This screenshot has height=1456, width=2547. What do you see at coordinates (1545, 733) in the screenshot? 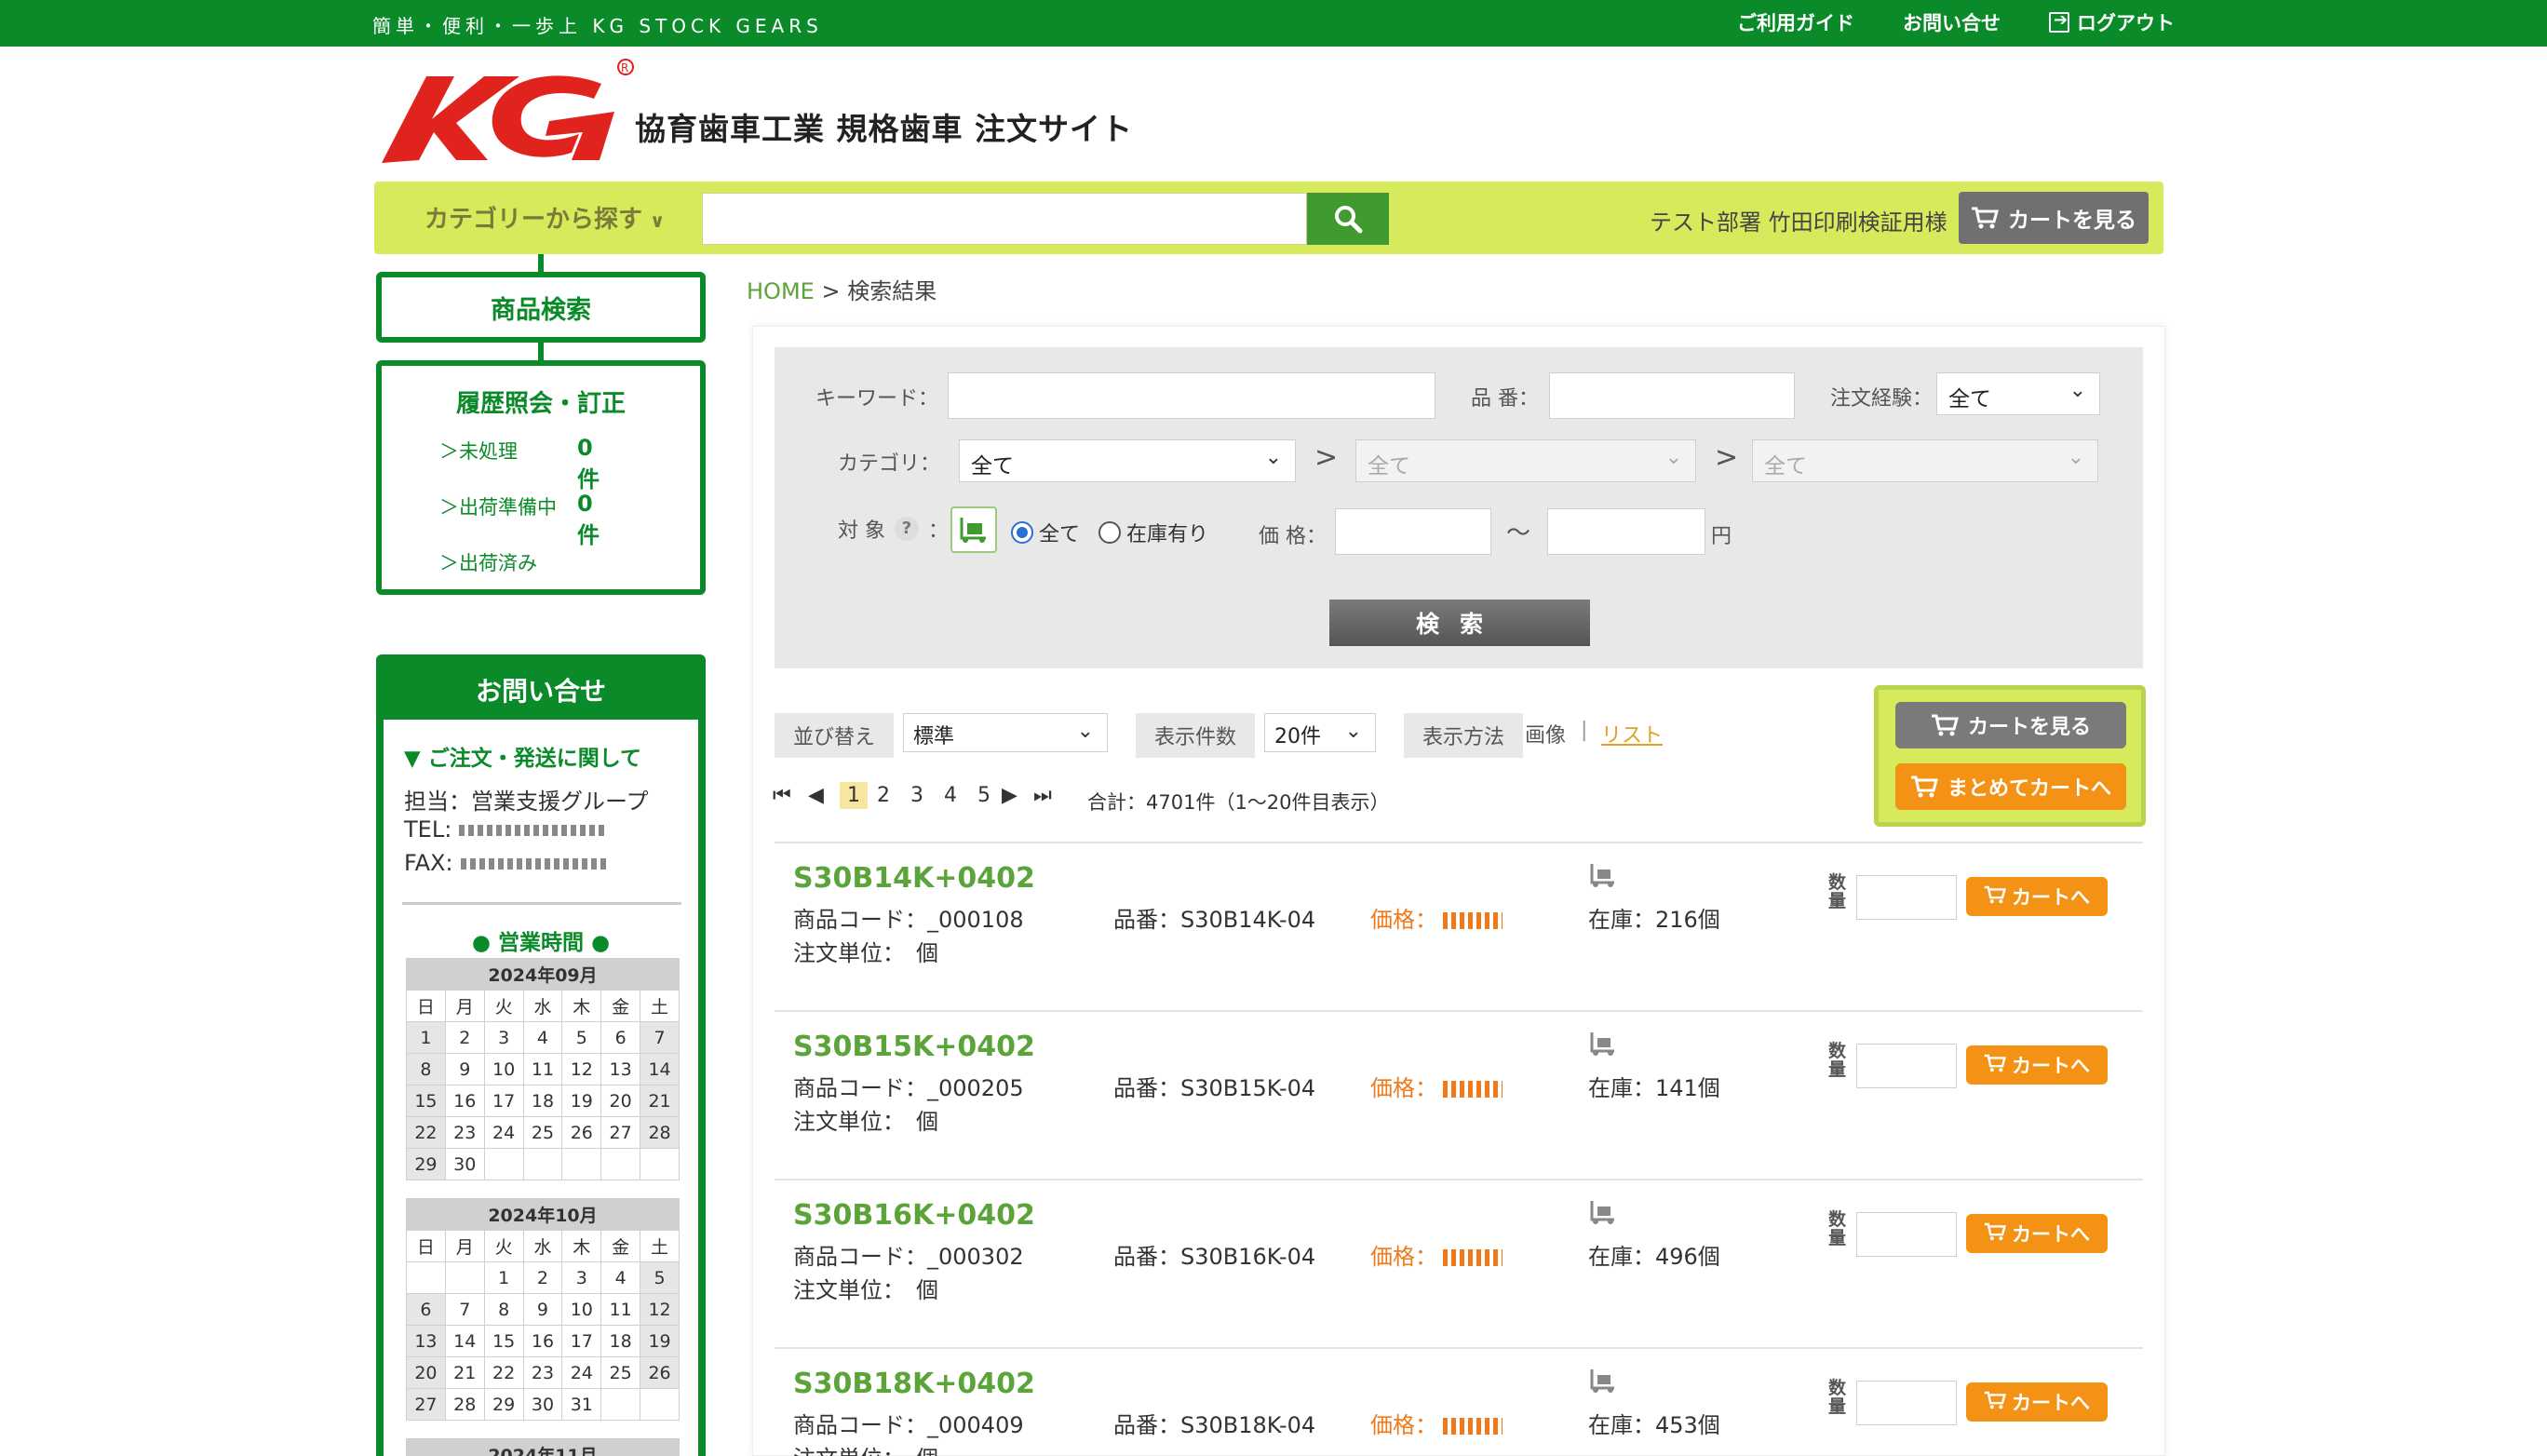
I see `view-image-option: 画像` at bounding box center [1545, 733].